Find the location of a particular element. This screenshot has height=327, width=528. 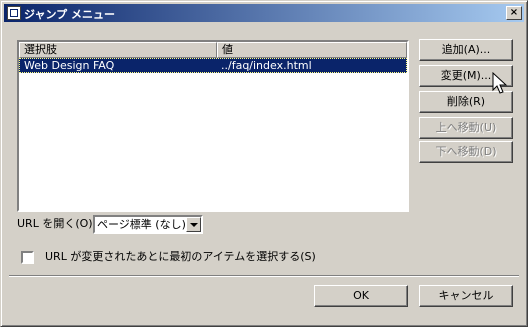

mouse-pointer-icon is located at coordinates (500, 83).